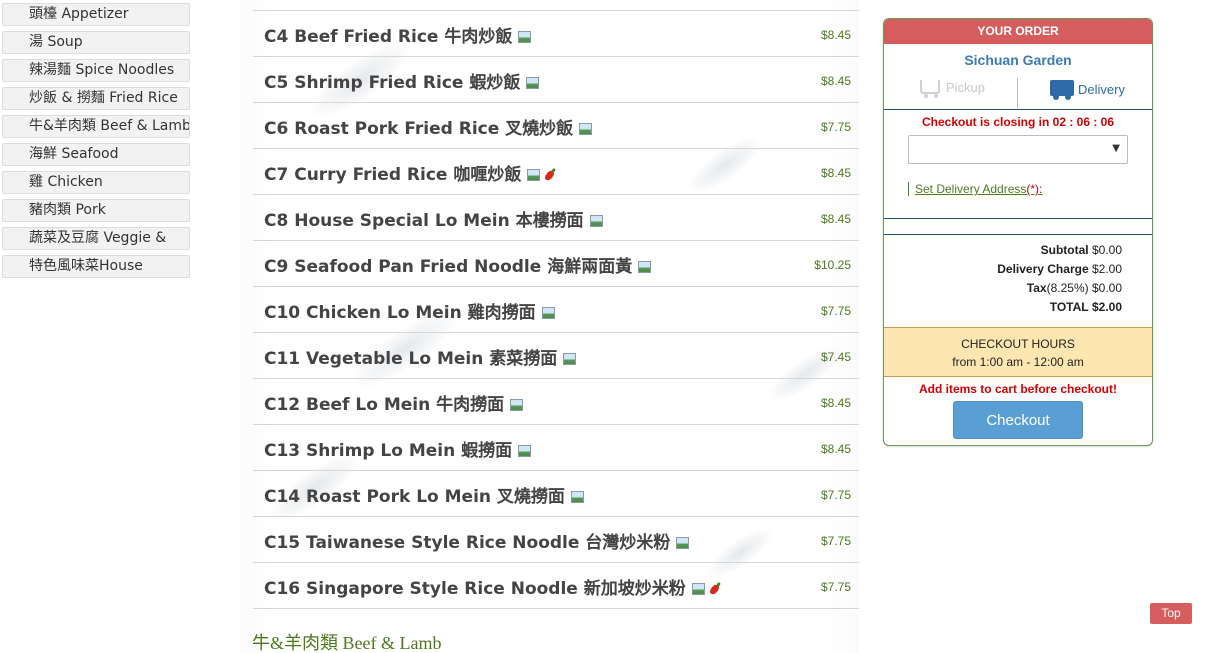 The image size is (1205, 653). Describe the element at coordinates (1030, 189) in the screenshot. I see `set-delivery-address-link: Set Delivery Address(*):` at that location.